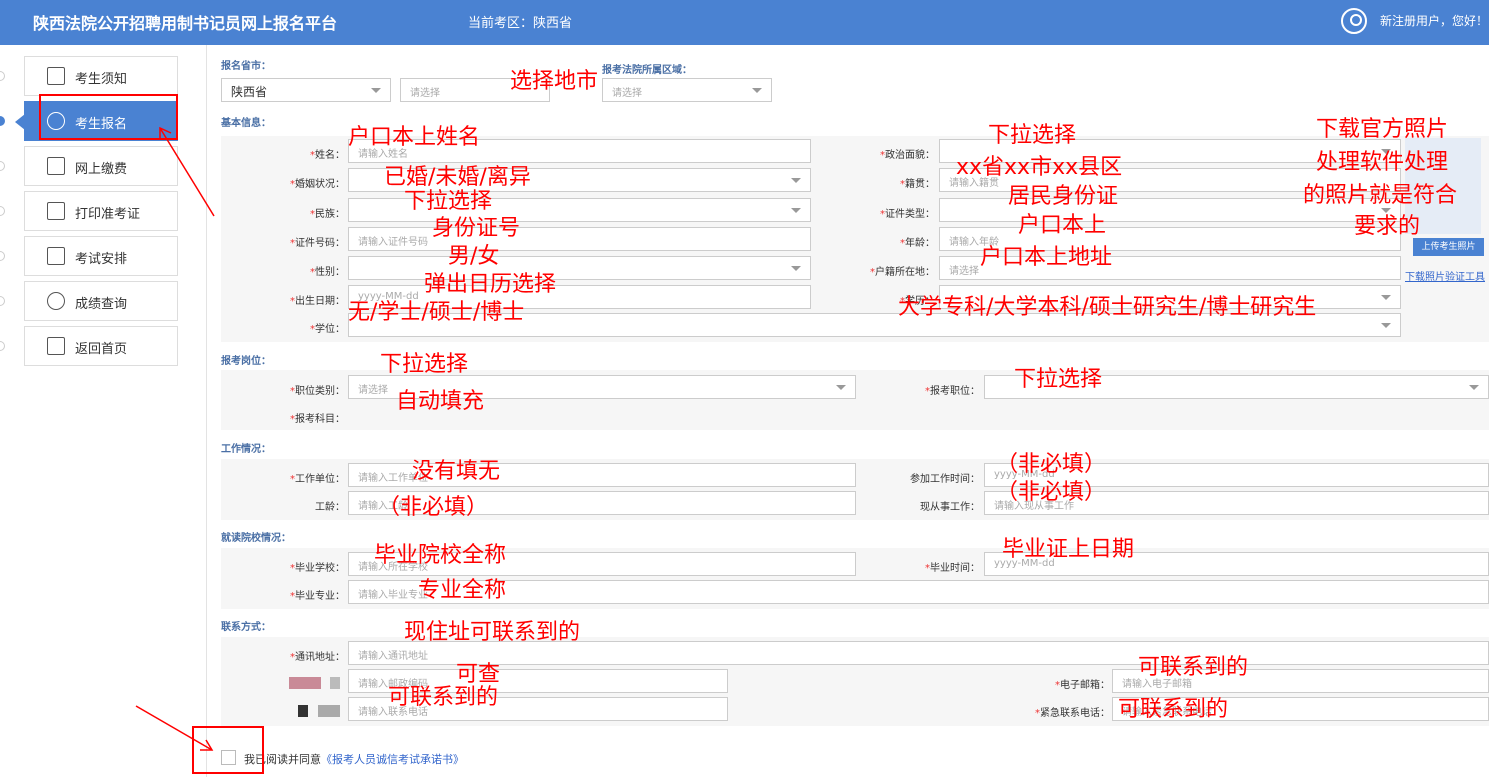  Describe the element at coordinates (2, 121) in the screenshot. I see `sidebar-dot-active` at that location.